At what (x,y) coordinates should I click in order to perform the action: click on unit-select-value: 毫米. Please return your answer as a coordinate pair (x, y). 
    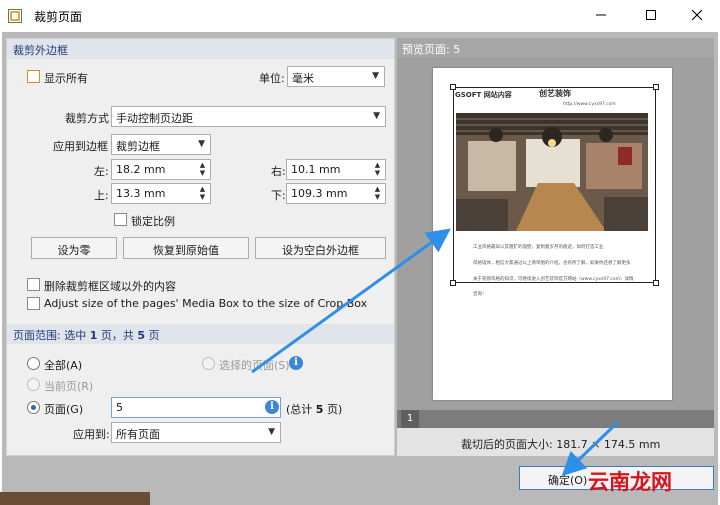
    Looking at the image, I should click on (303, 78).